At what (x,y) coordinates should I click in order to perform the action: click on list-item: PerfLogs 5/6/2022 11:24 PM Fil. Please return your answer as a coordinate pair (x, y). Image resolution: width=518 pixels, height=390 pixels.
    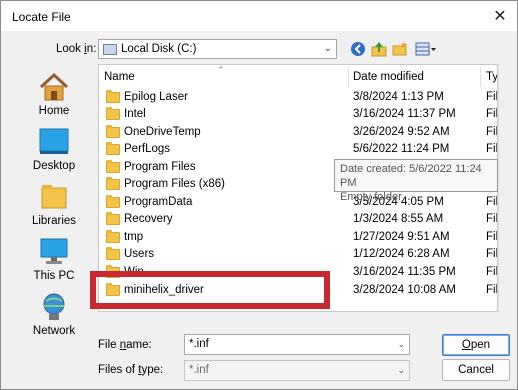
    Looking at the image, I should click on (298, 149).